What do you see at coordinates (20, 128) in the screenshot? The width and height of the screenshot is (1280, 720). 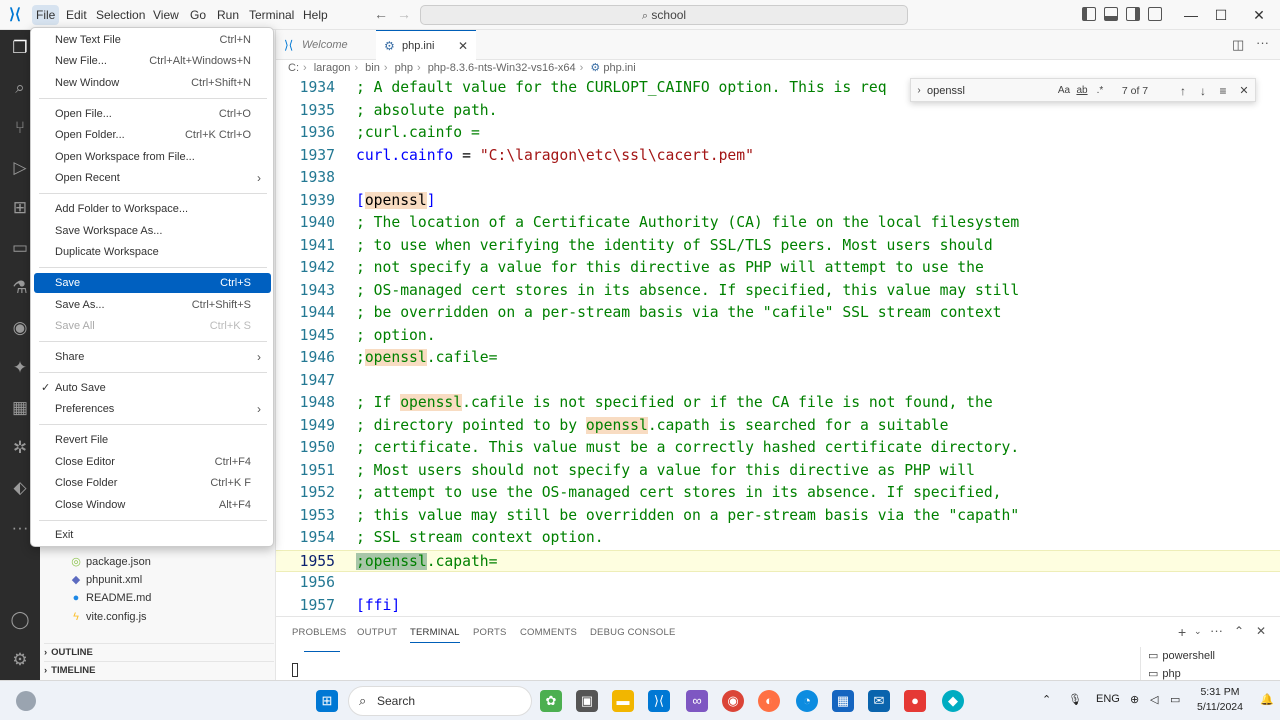 I see `source-control-icon: ⑂` at bounding box center [20, 128].